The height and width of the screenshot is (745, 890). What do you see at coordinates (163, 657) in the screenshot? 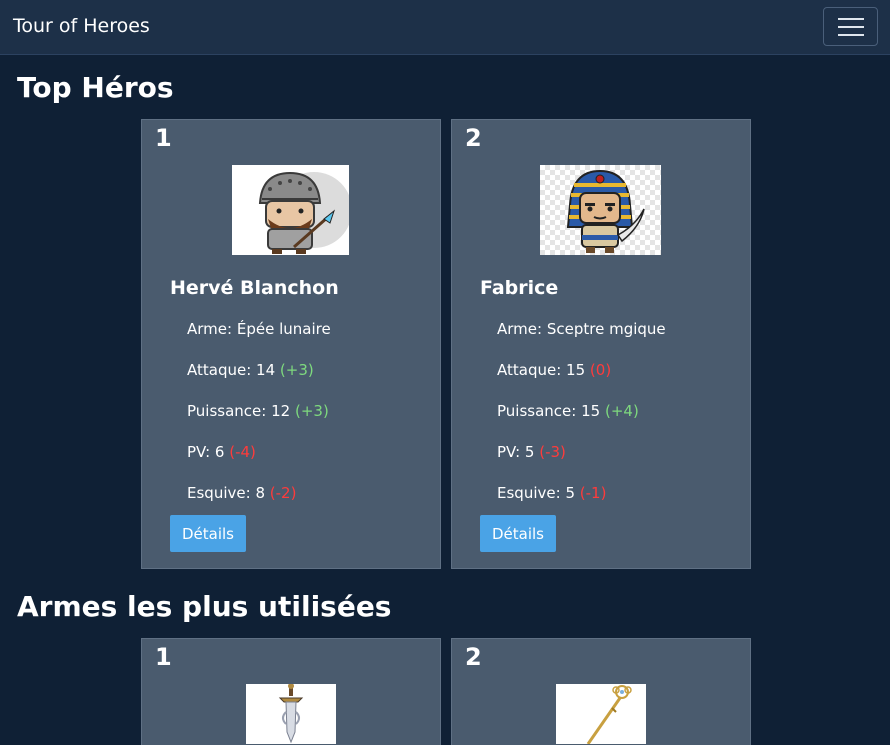
I see `weapon-rank: 1` at bounding box center [163, 657].